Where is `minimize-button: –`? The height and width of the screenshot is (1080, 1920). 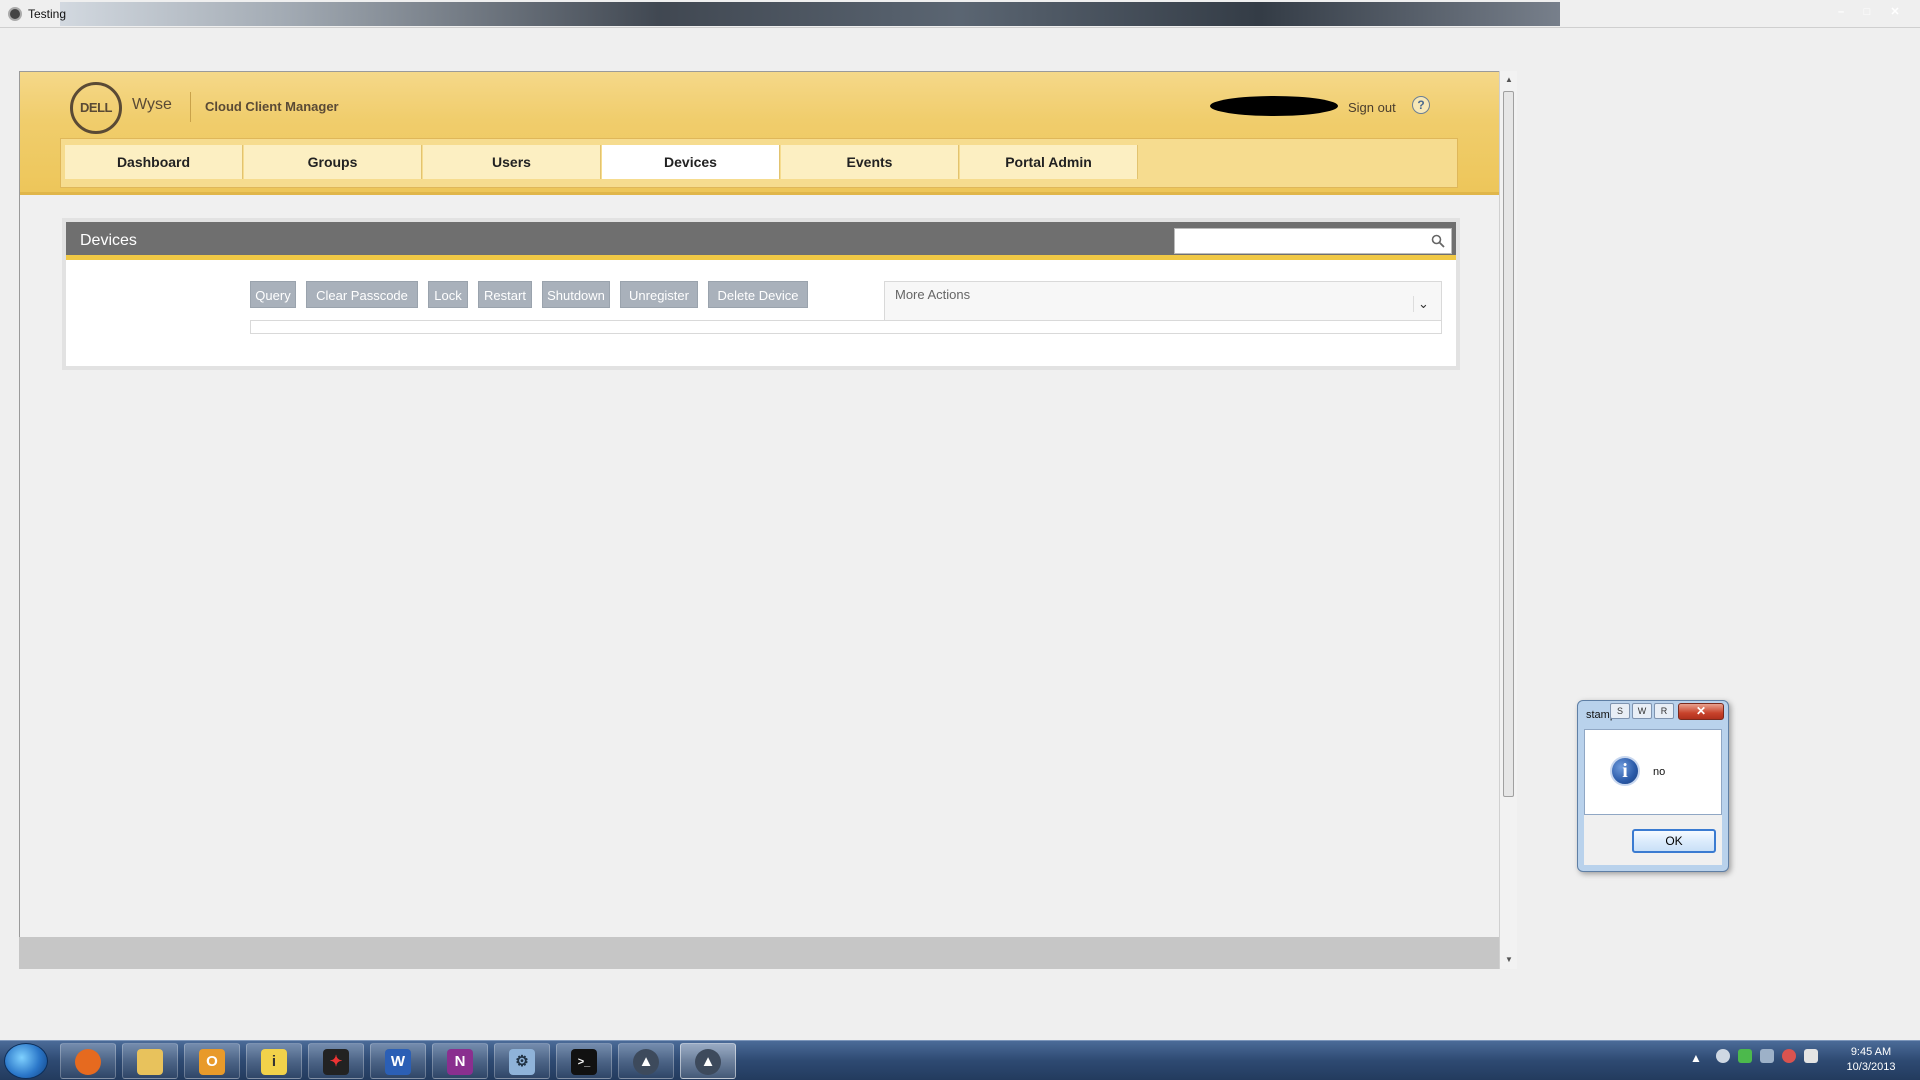 minimize-button: – is located at coordinates (1841, 12).